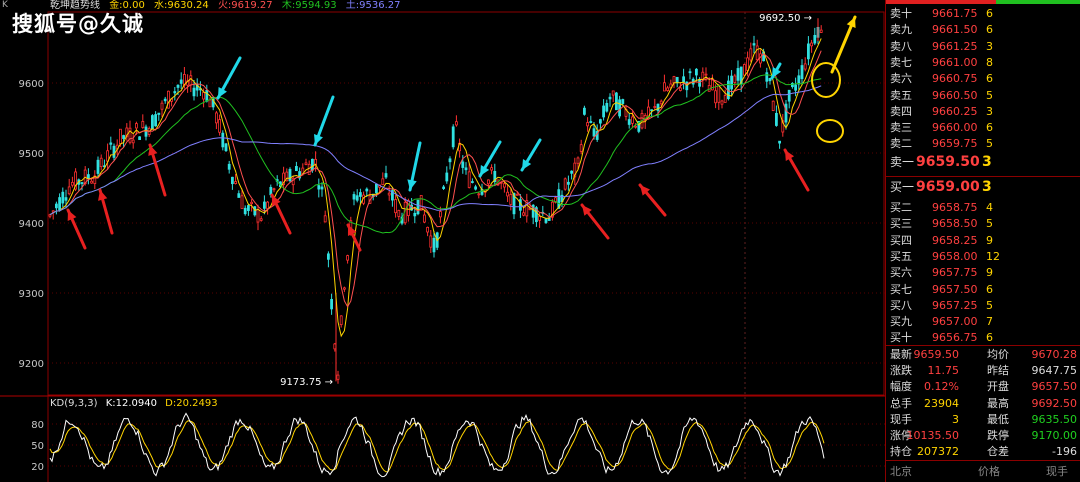 This screenshot has height=482, width=1080. What do you see at coordinates (37, 425) in the screenshot?
I see `kd-tick-label: 80` at bounding box center [37, 425].